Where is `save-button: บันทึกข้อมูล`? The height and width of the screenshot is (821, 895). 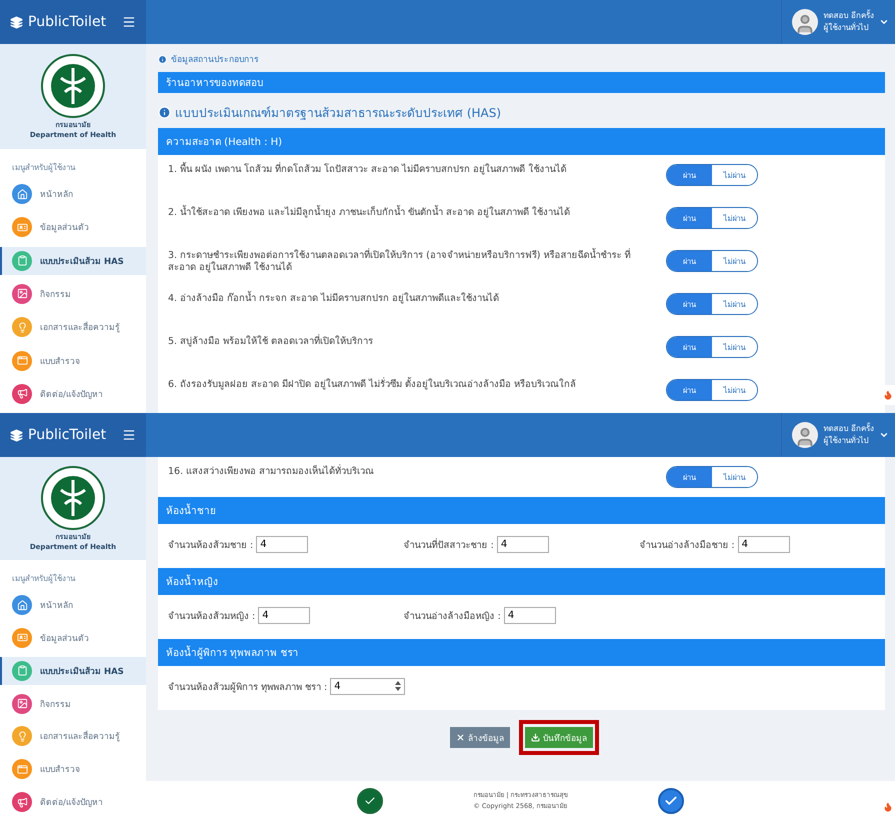 save-button: บันทึกข้อมูล is located at coordinates (559, 737).